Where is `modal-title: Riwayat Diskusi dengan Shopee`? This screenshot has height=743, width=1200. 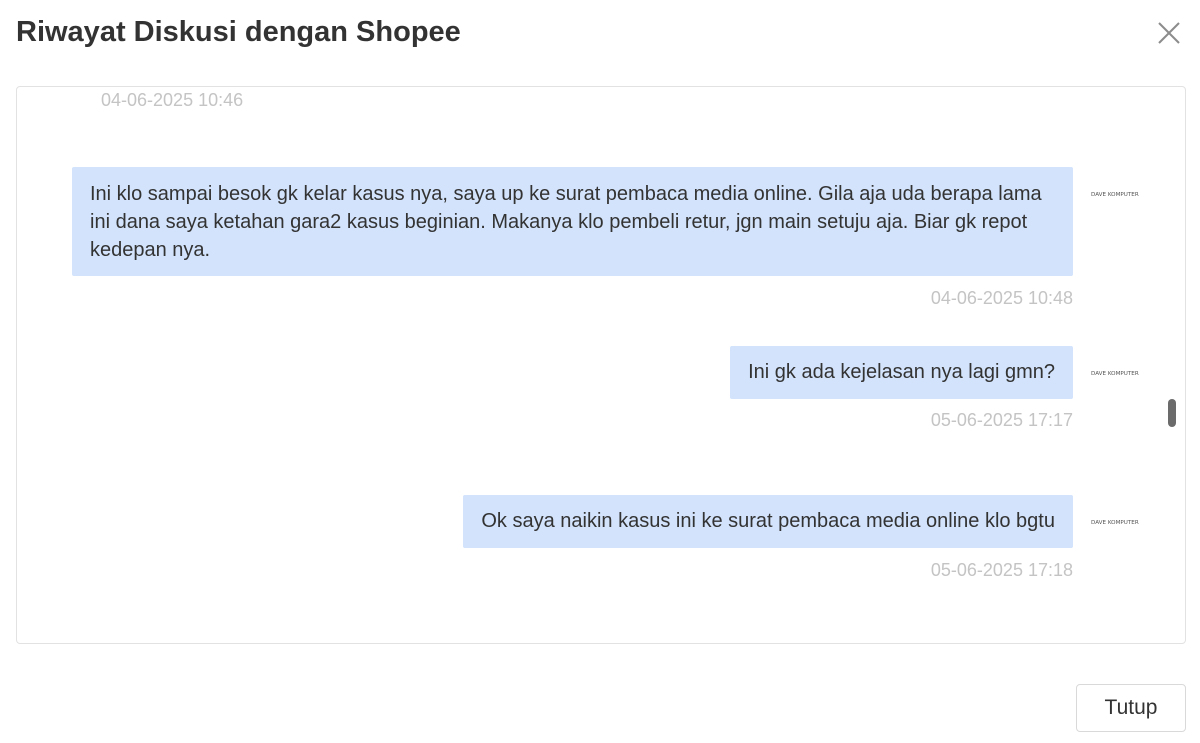 modal-title: Riwayat Diskusi dengan Shopee is located at coordinates (238, 32).